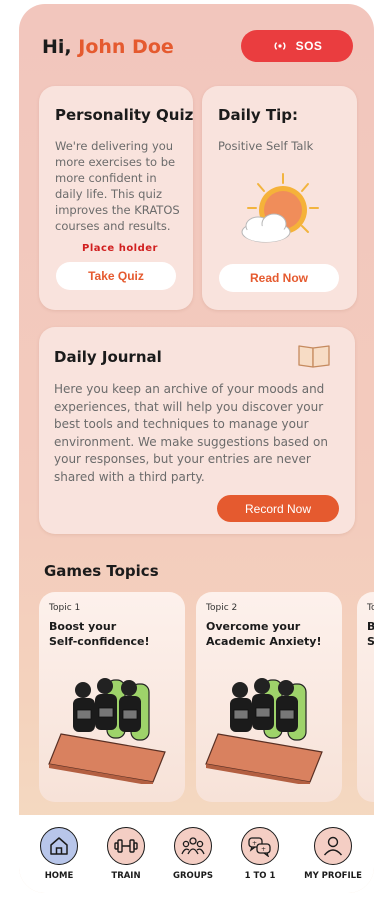  Describe the element at coordinates (264, 641) in the screenshot. I see `topic-title-line: Academic Anxiety!` at that location.